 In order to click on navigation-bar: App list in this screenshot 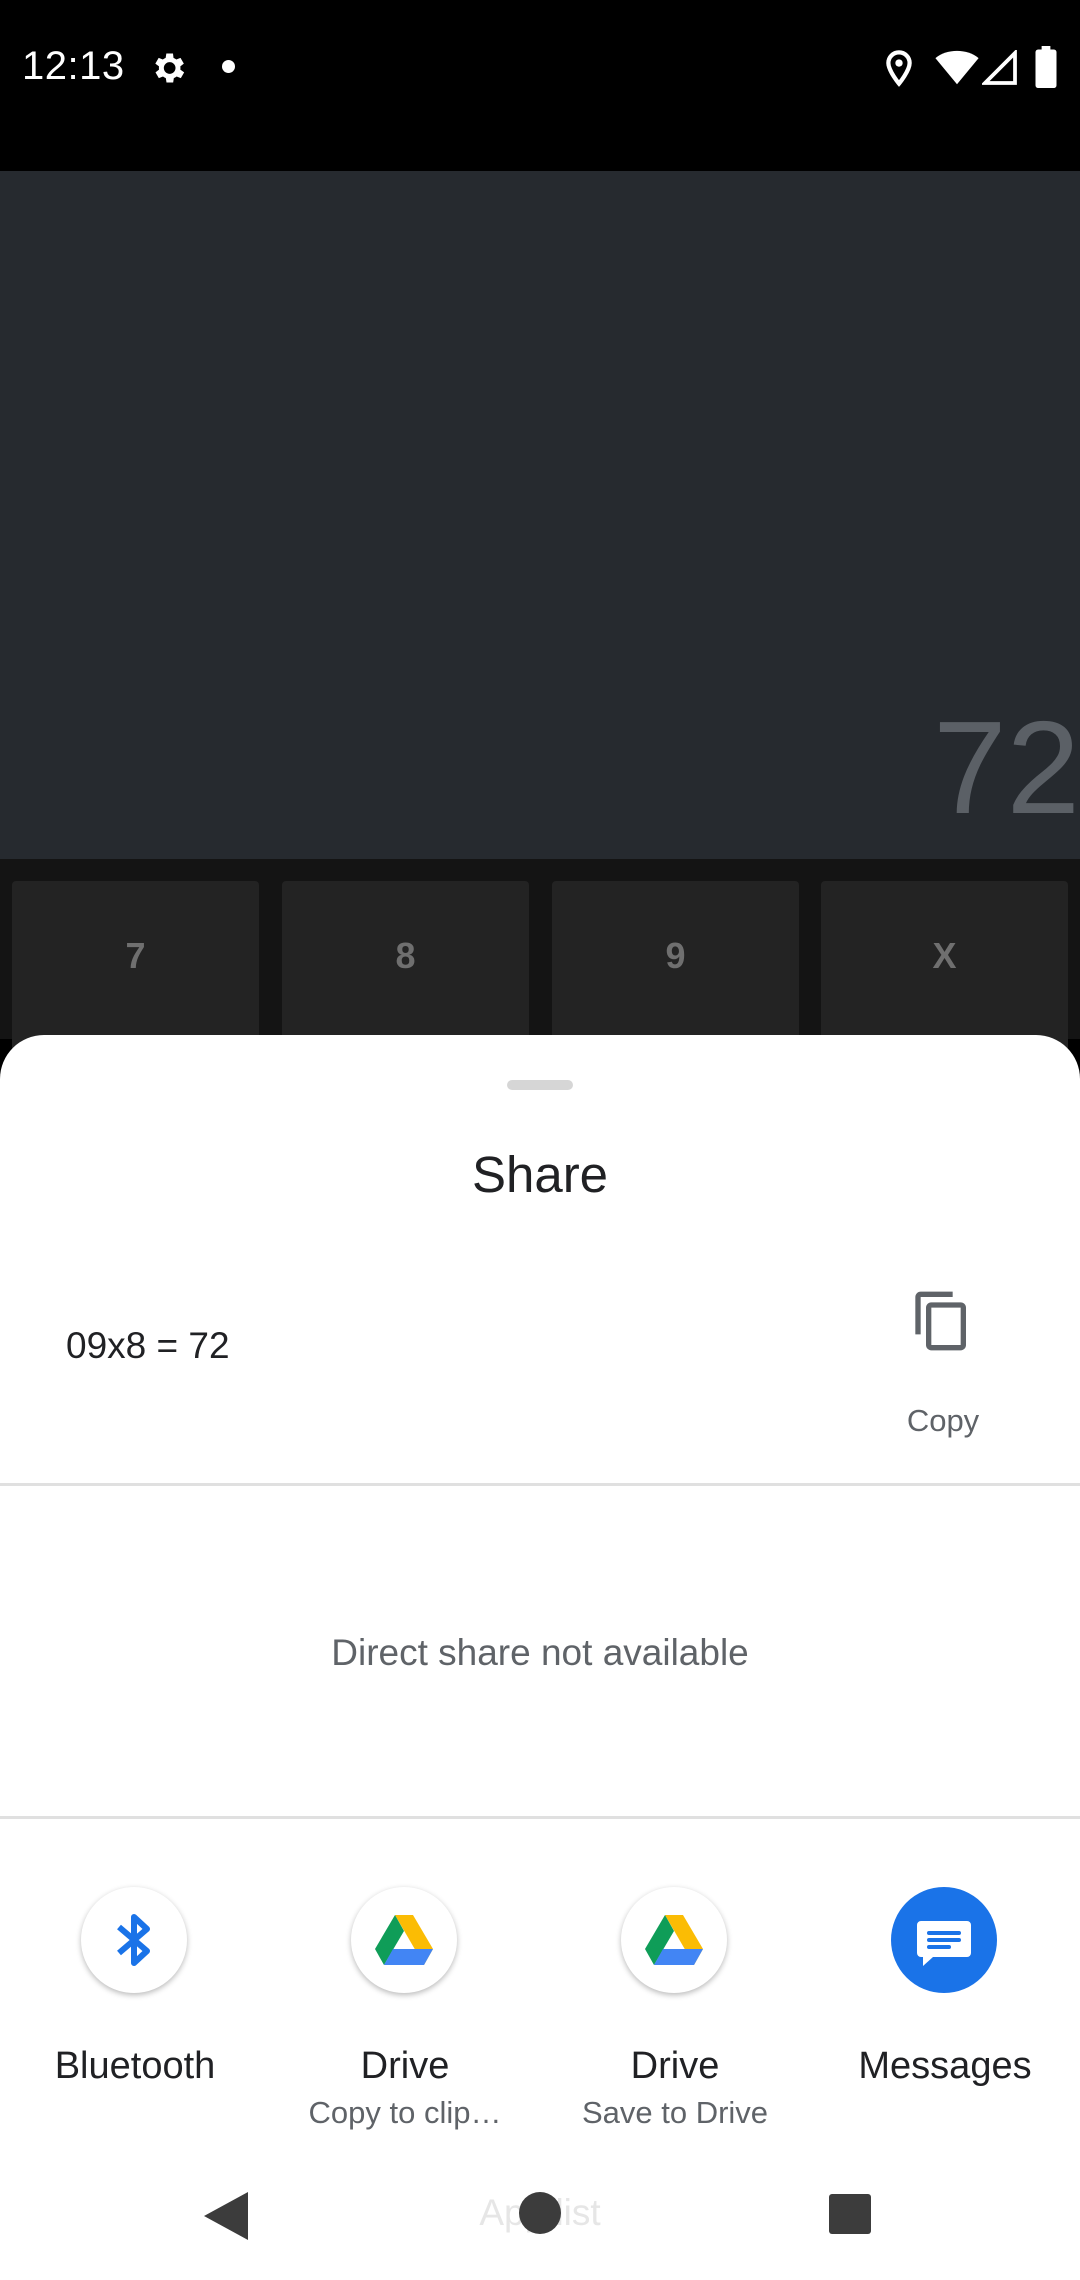, I will do `click(540, 2214)`.